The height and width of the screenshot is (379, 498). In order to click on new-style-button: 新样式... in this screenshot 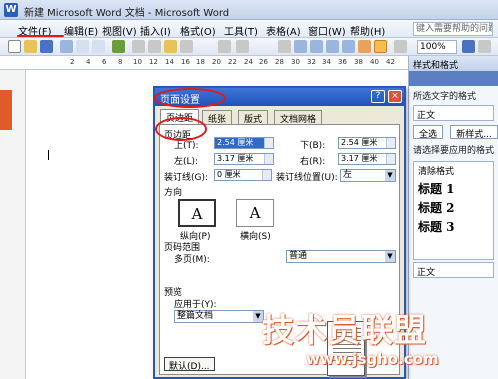, I will do `click(474, 132)`.